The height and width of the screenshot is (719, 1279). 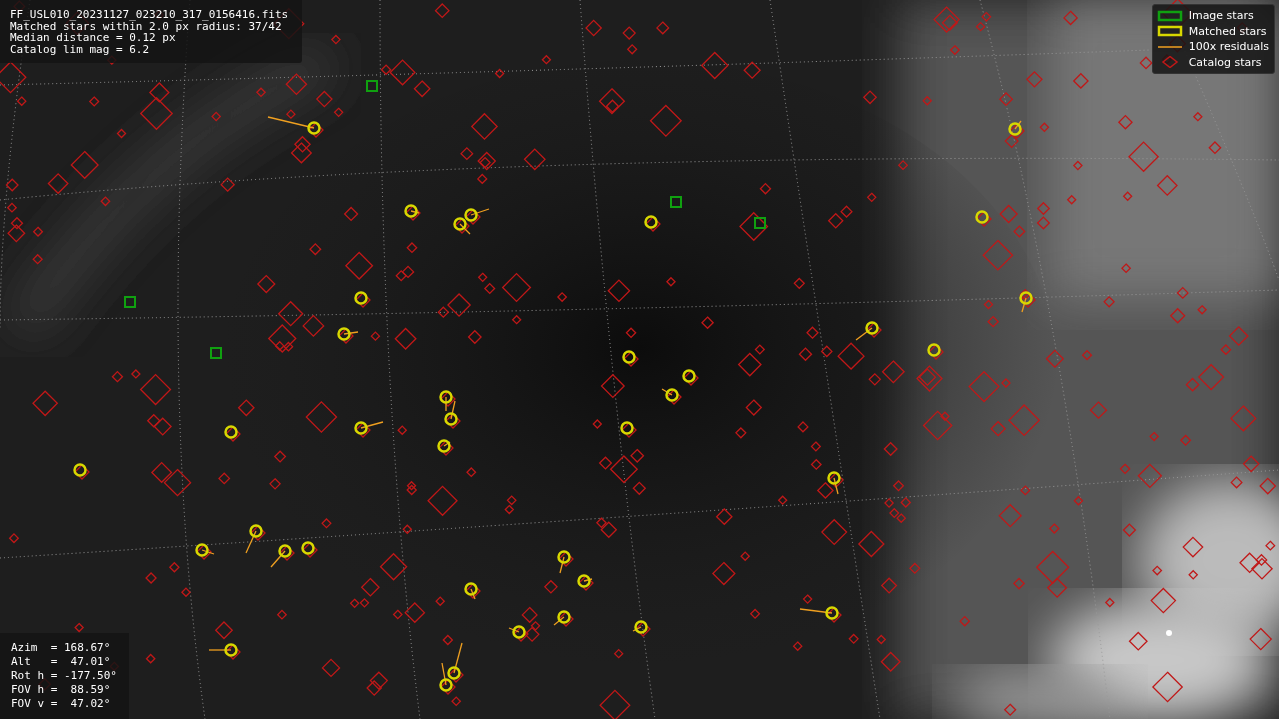 What do you see at coordinates (1227, 31) in the screenshot?
I see `legend-label: Matched stars` at bounding box center [1227, 31].